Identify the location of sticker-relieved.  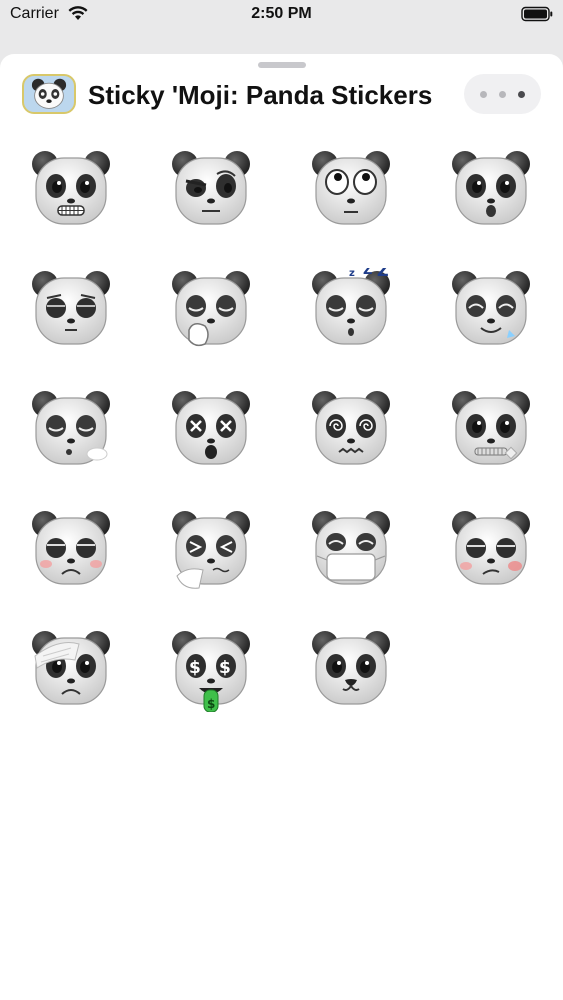
(491, 310).